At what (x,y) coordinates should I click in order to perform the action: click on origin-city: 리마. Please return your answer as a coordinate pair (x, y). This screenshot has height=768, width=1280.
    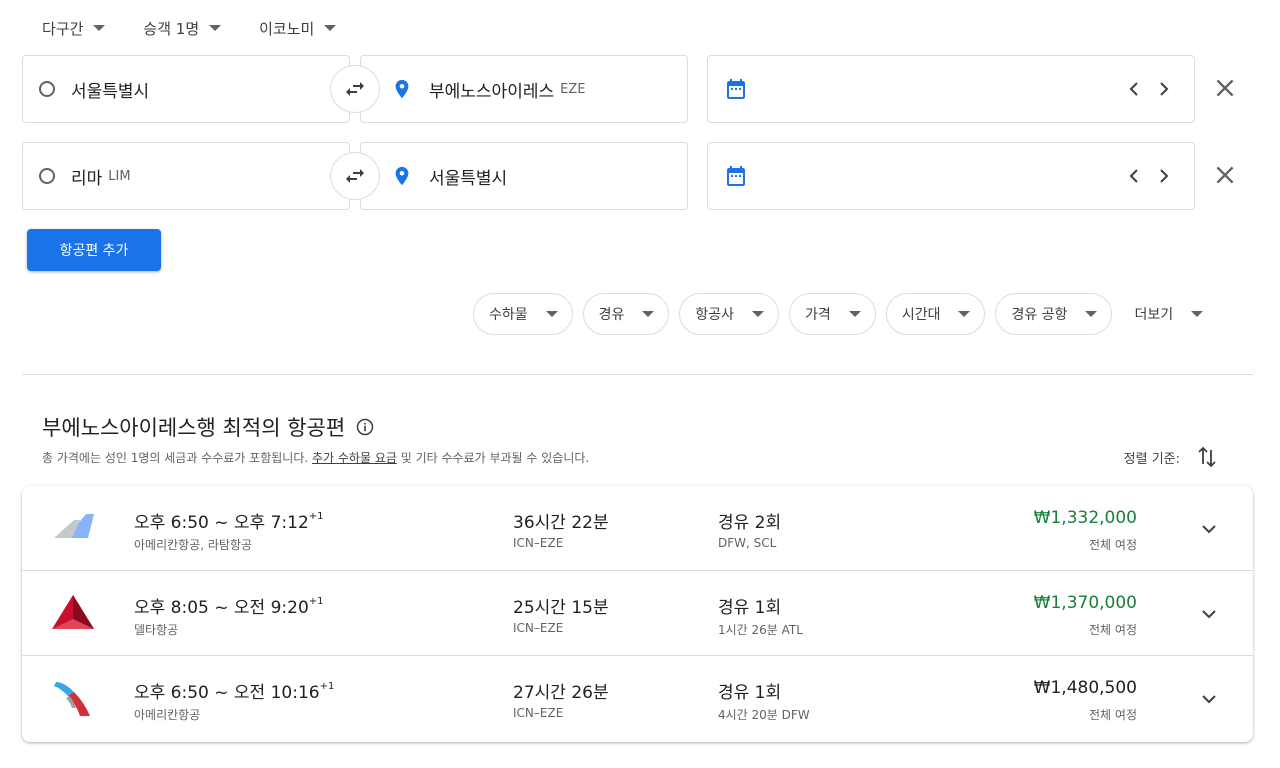
    Looking at the image, I should click on (87, 178).